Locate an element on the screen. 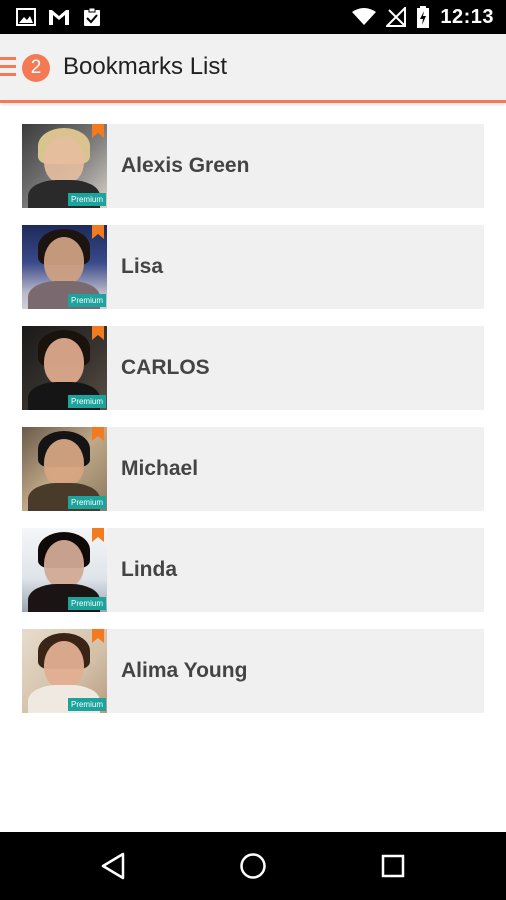 This screenshot has width=506, height=900. bookmark-name: Alima Young is located at coordinates (184, 670).